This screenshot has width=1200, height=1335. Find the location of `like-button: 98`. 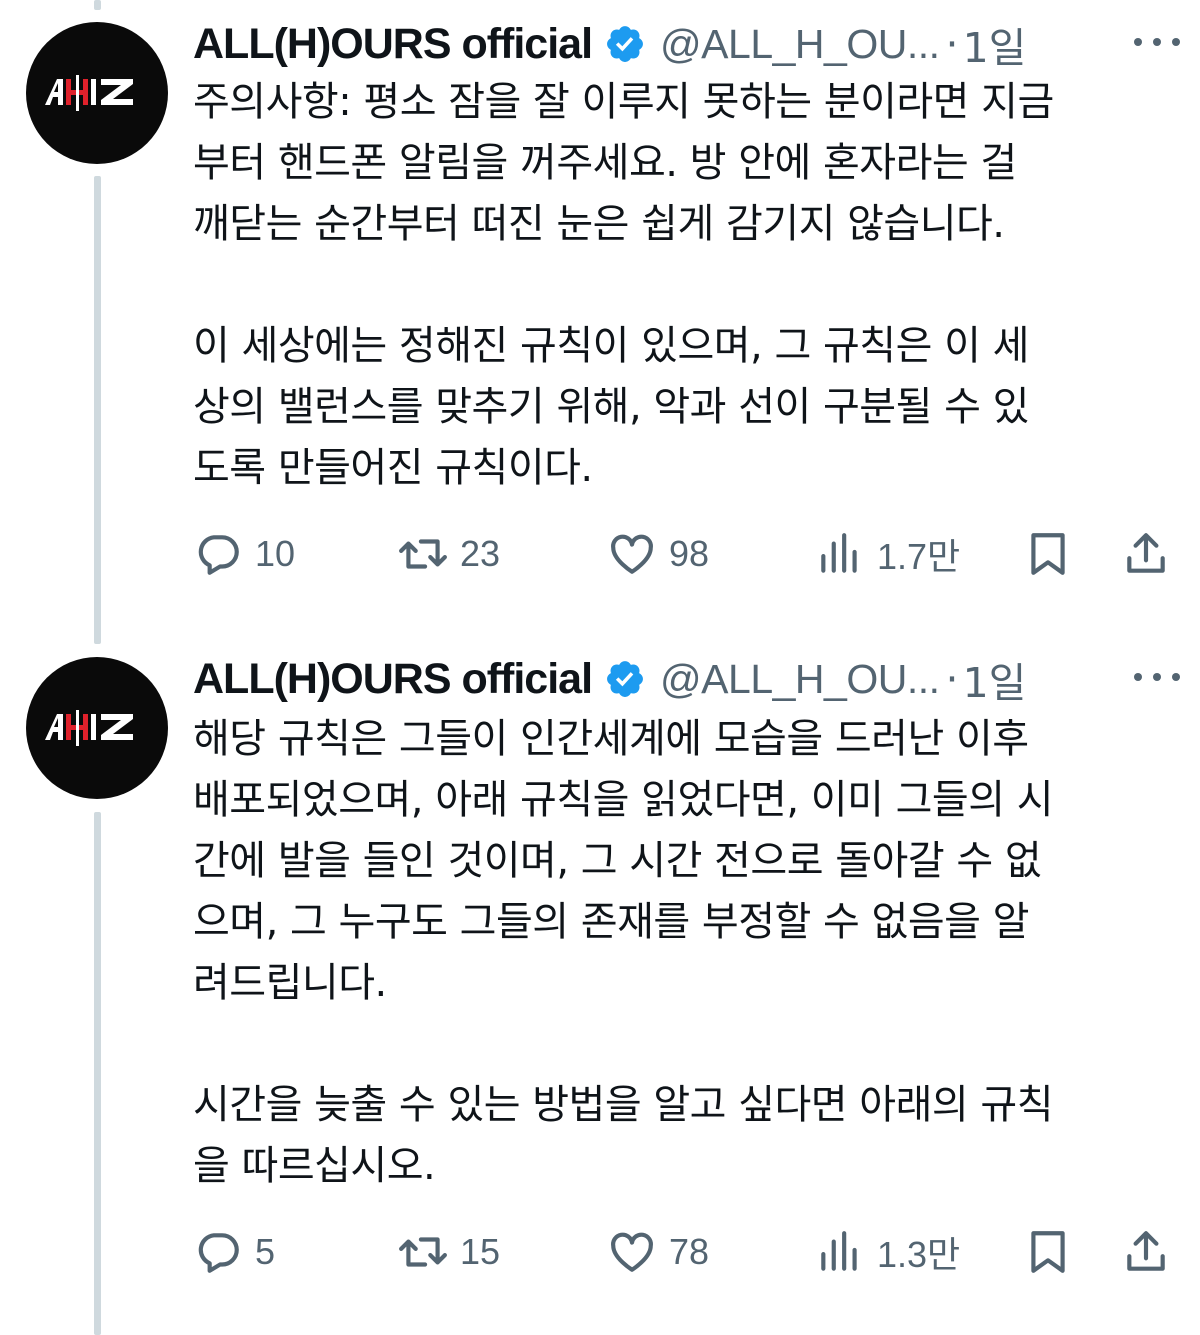

like-button: 98 is located at coordinates (658, 554).